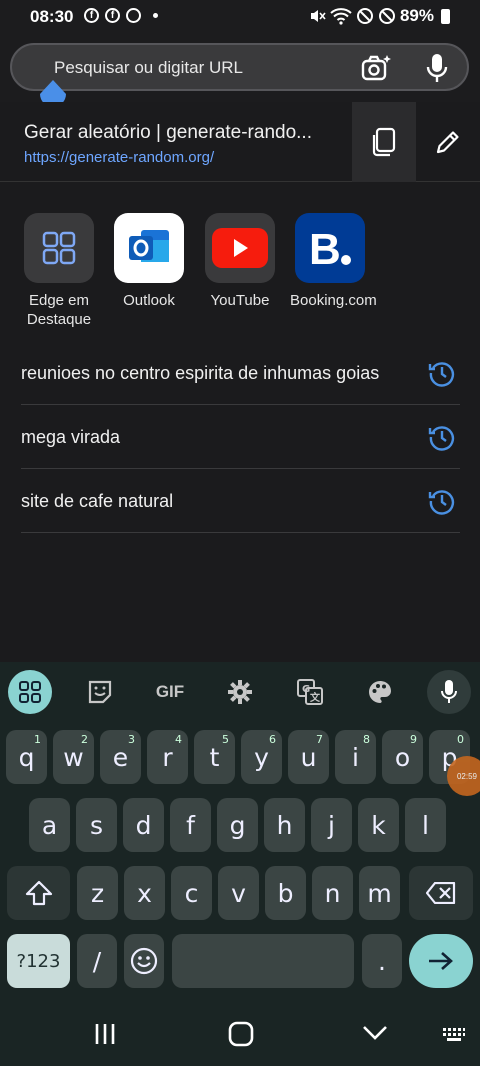  I want to click on settings-button, so click(240, 692).